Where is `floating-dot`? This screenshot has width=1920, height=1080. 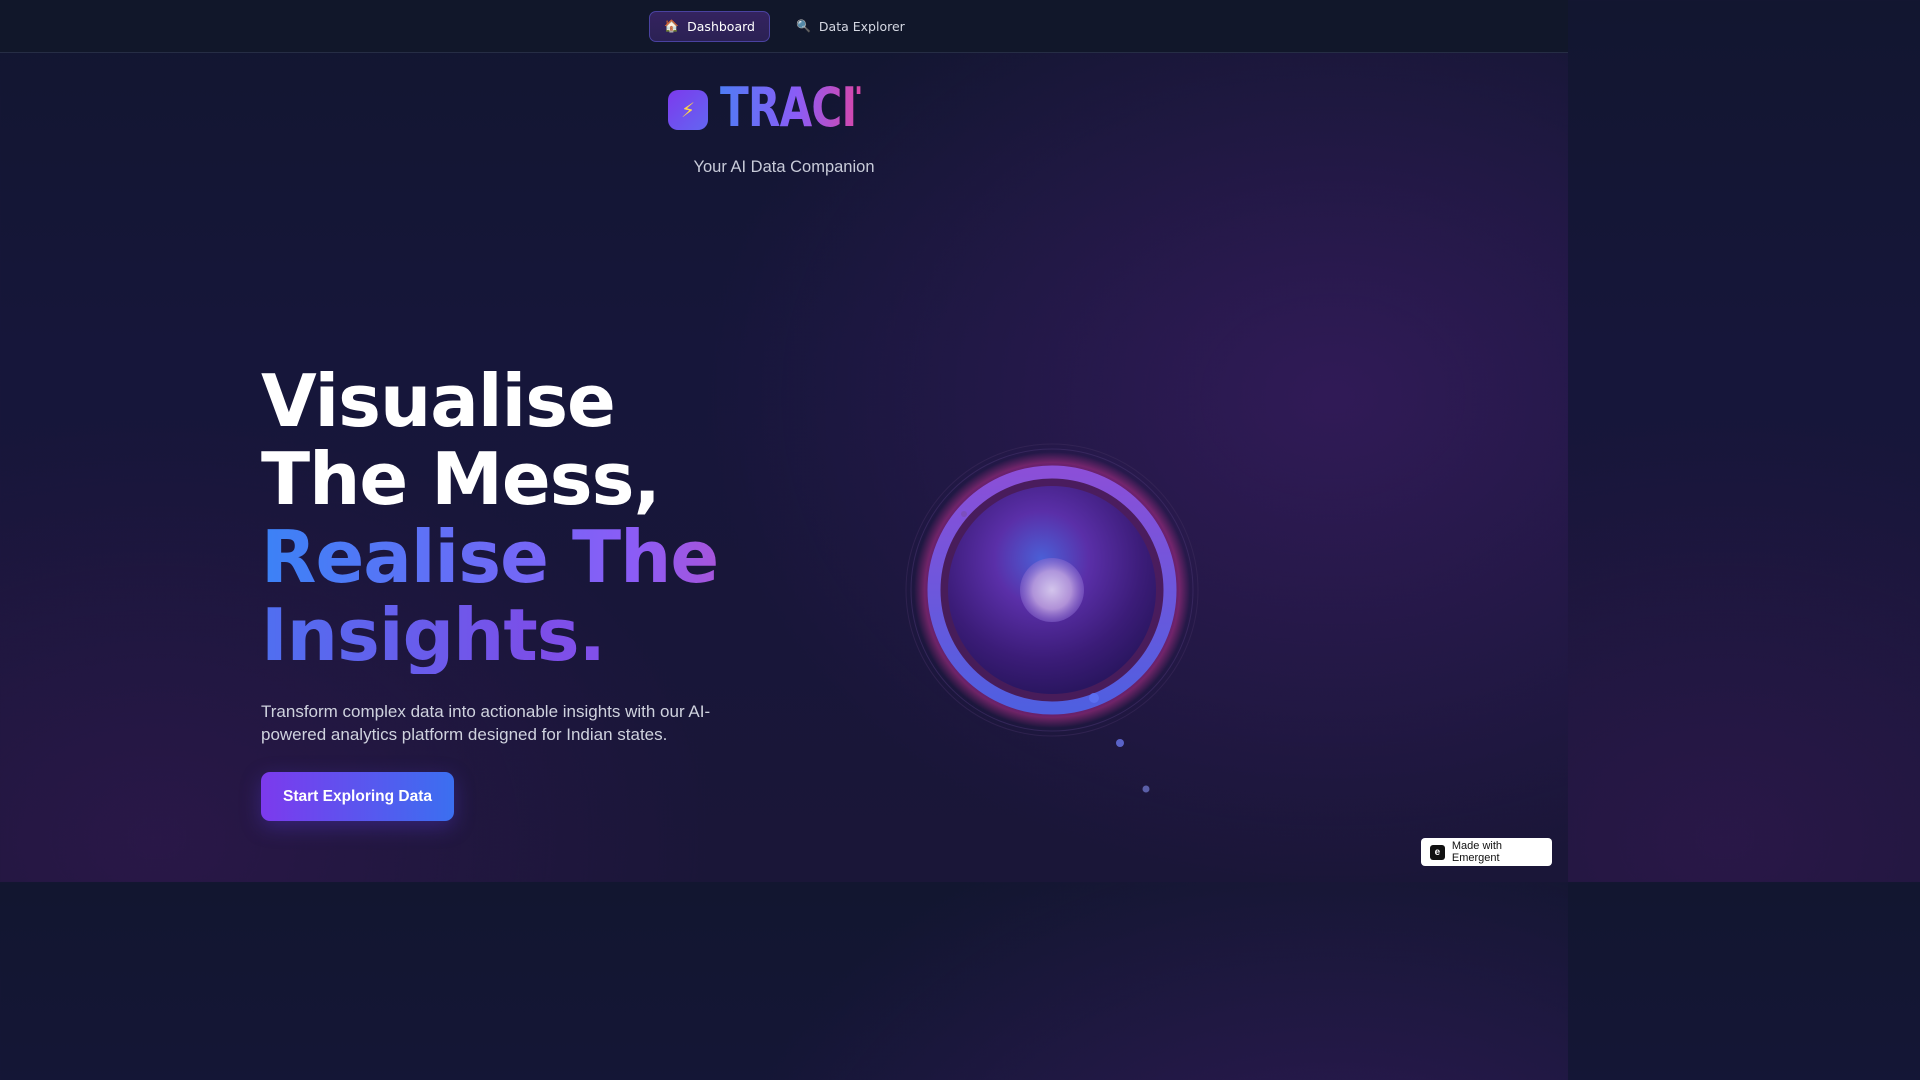 floating-dot is located at coordinates (1146, 789).